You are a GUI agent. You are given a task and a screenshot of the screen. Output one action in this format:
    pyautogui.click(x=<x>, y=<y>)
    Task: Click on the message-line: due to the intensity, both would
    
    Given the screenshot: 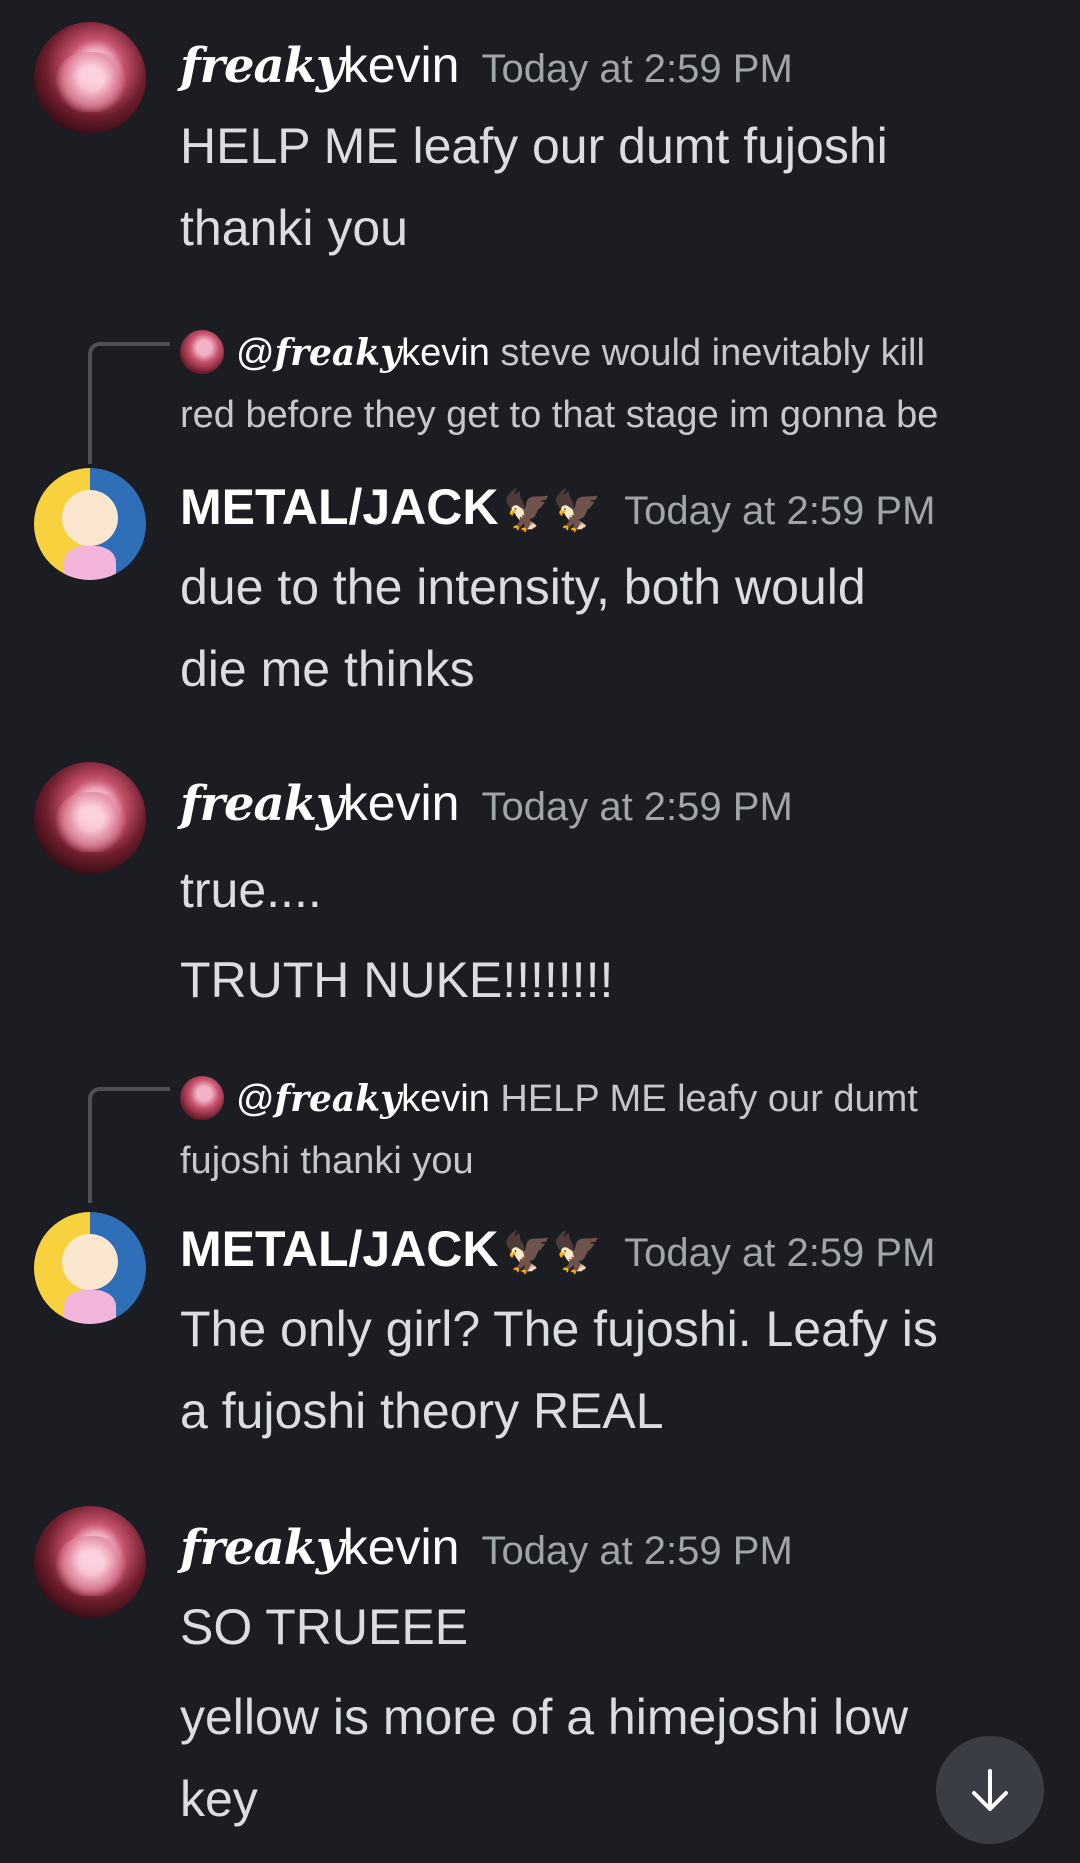 What is the action you would take?
    pyautogui.click(x=523, y=587)
    